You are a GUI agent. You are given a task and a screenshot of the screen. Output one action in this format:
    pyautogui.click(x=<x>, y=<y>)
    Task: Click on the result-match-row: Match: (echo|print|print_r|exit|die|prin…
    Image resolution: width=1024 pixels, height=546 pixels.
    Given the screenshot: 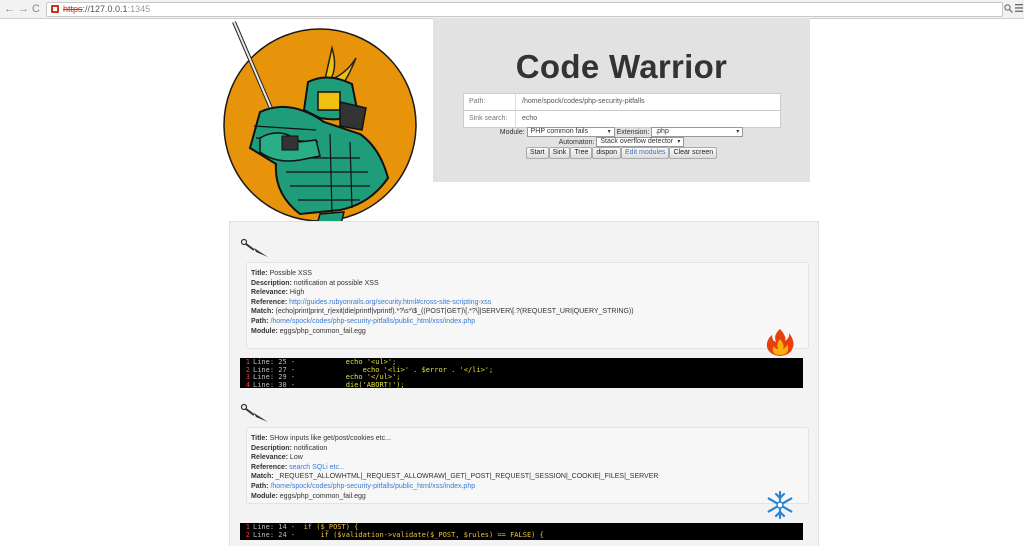 What is the action you would take?
    pyautogui.click(x=442, y=312)
    